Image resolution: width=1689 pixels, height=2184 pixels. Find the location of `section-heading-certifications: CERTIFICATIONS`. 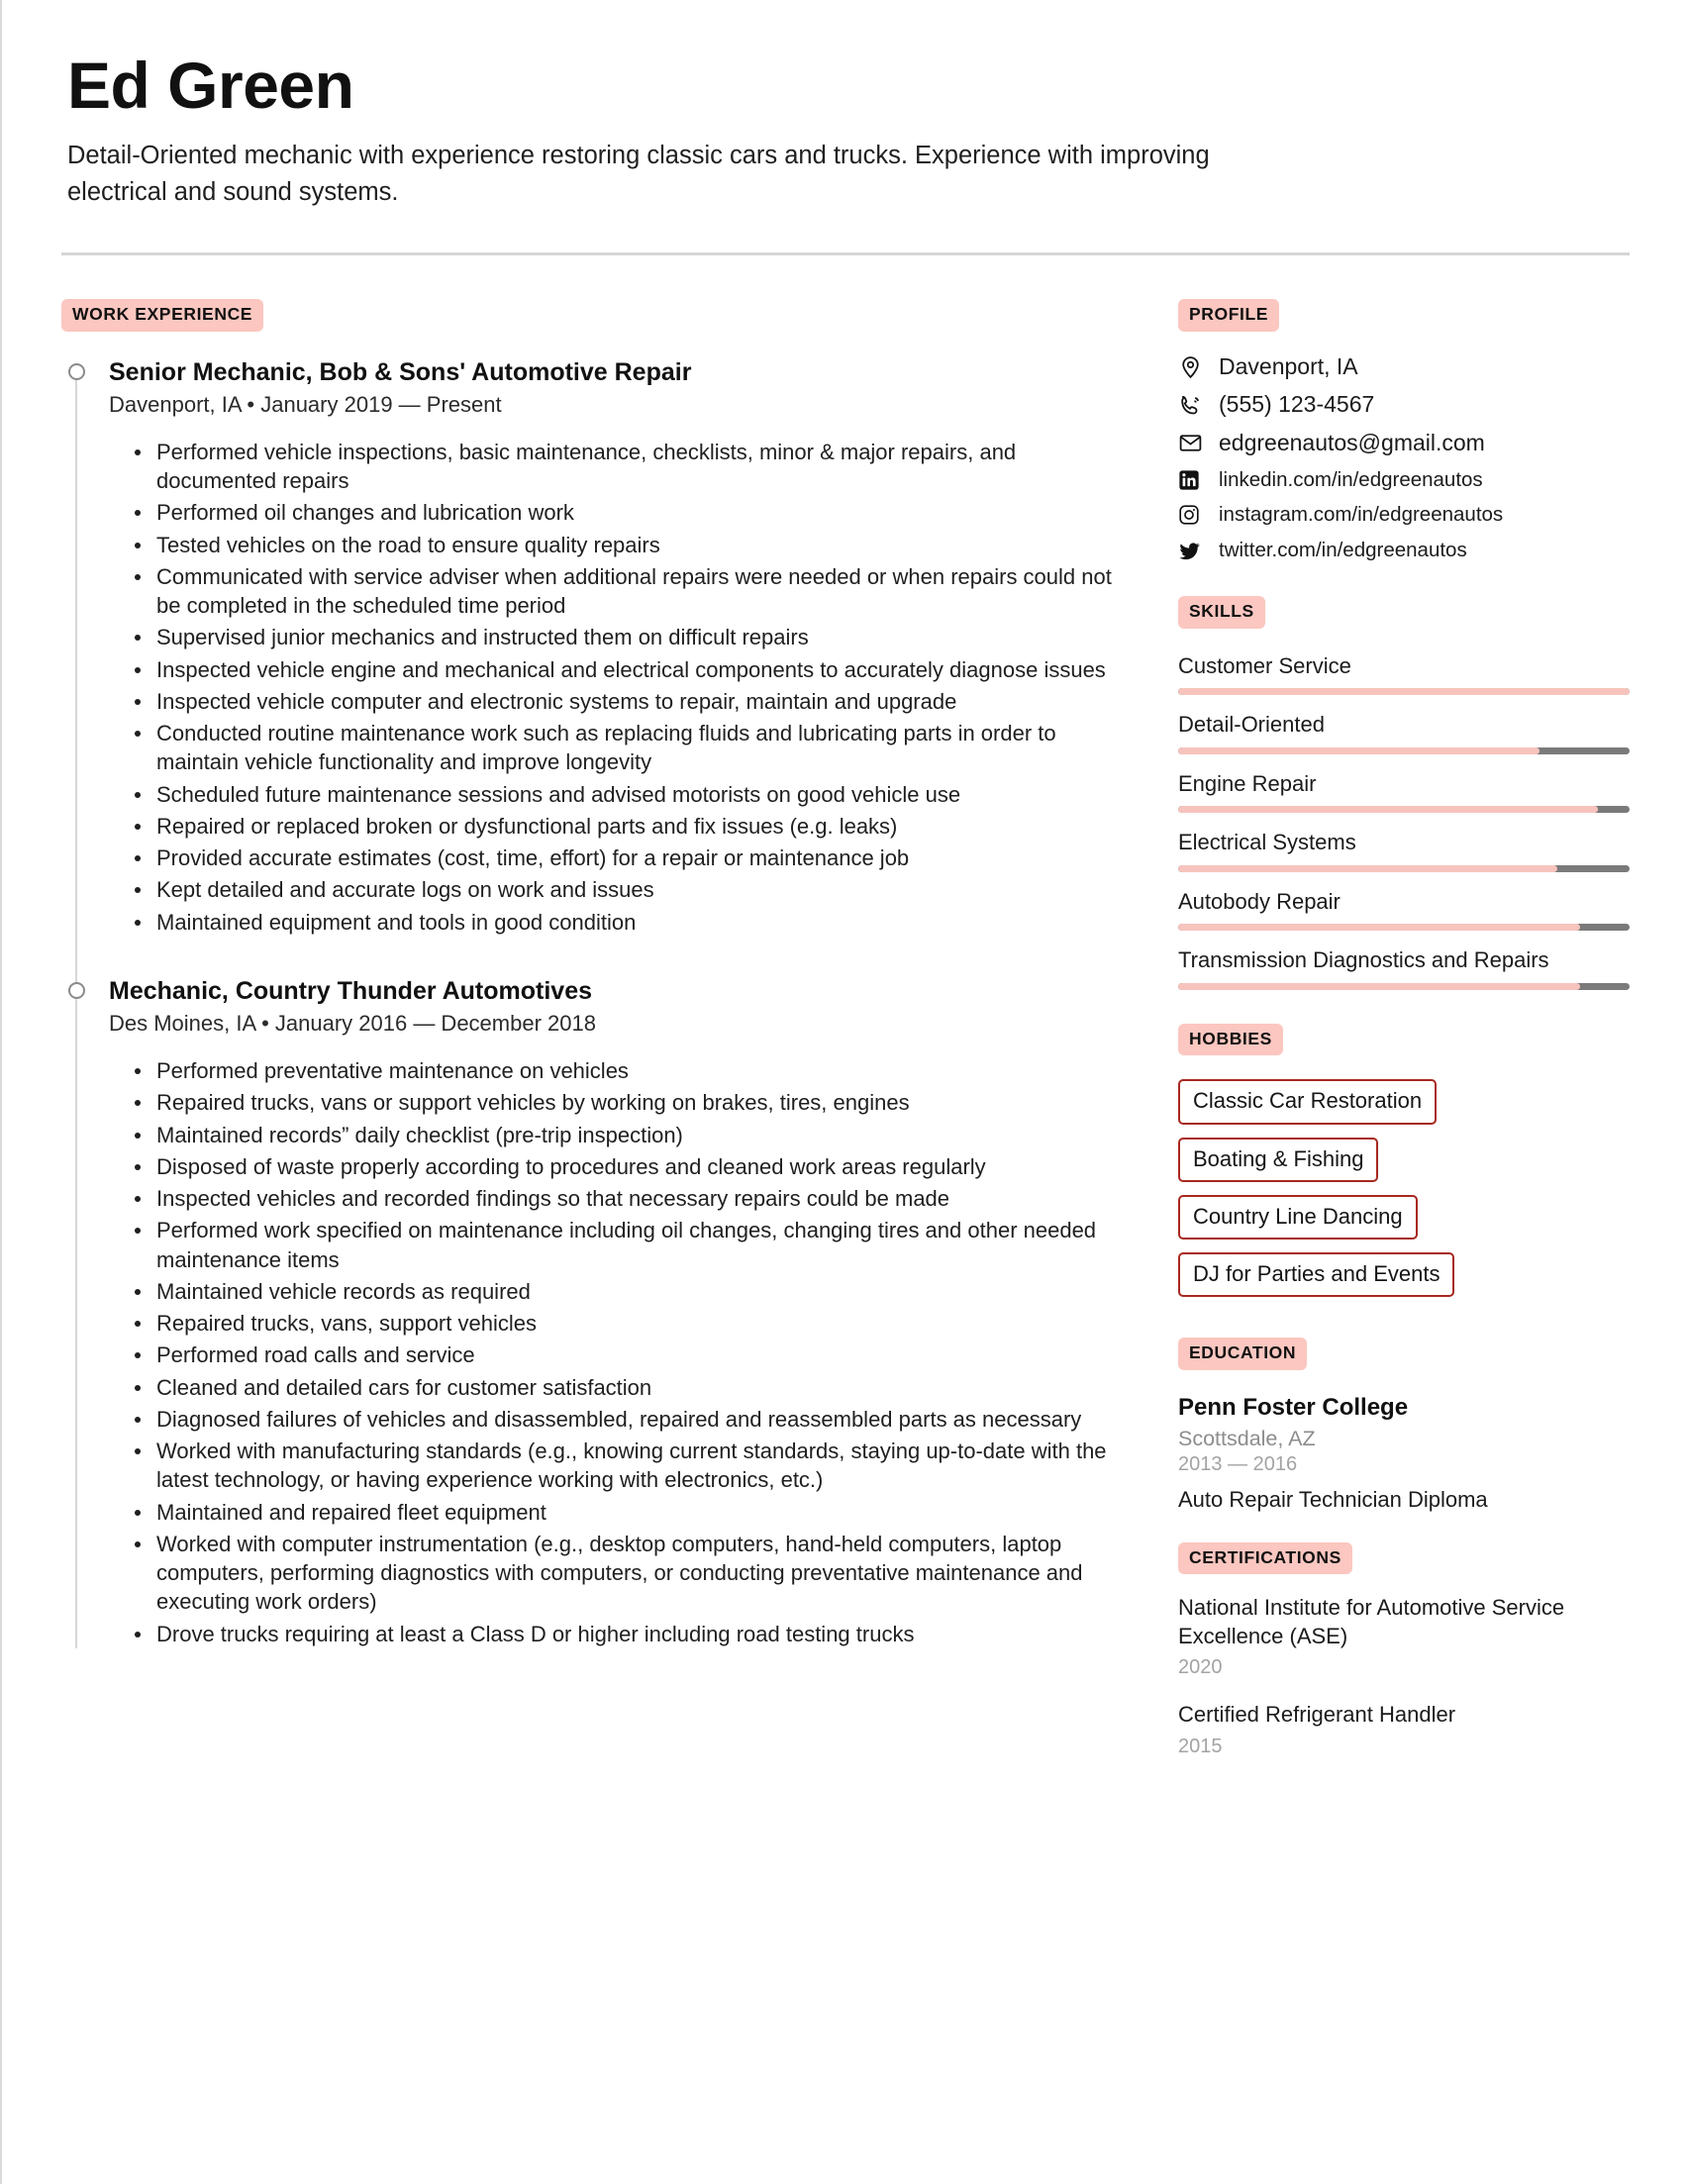

section-heading-certifications: CERTIFICATIONS is located at coordinates (1265, 1558).